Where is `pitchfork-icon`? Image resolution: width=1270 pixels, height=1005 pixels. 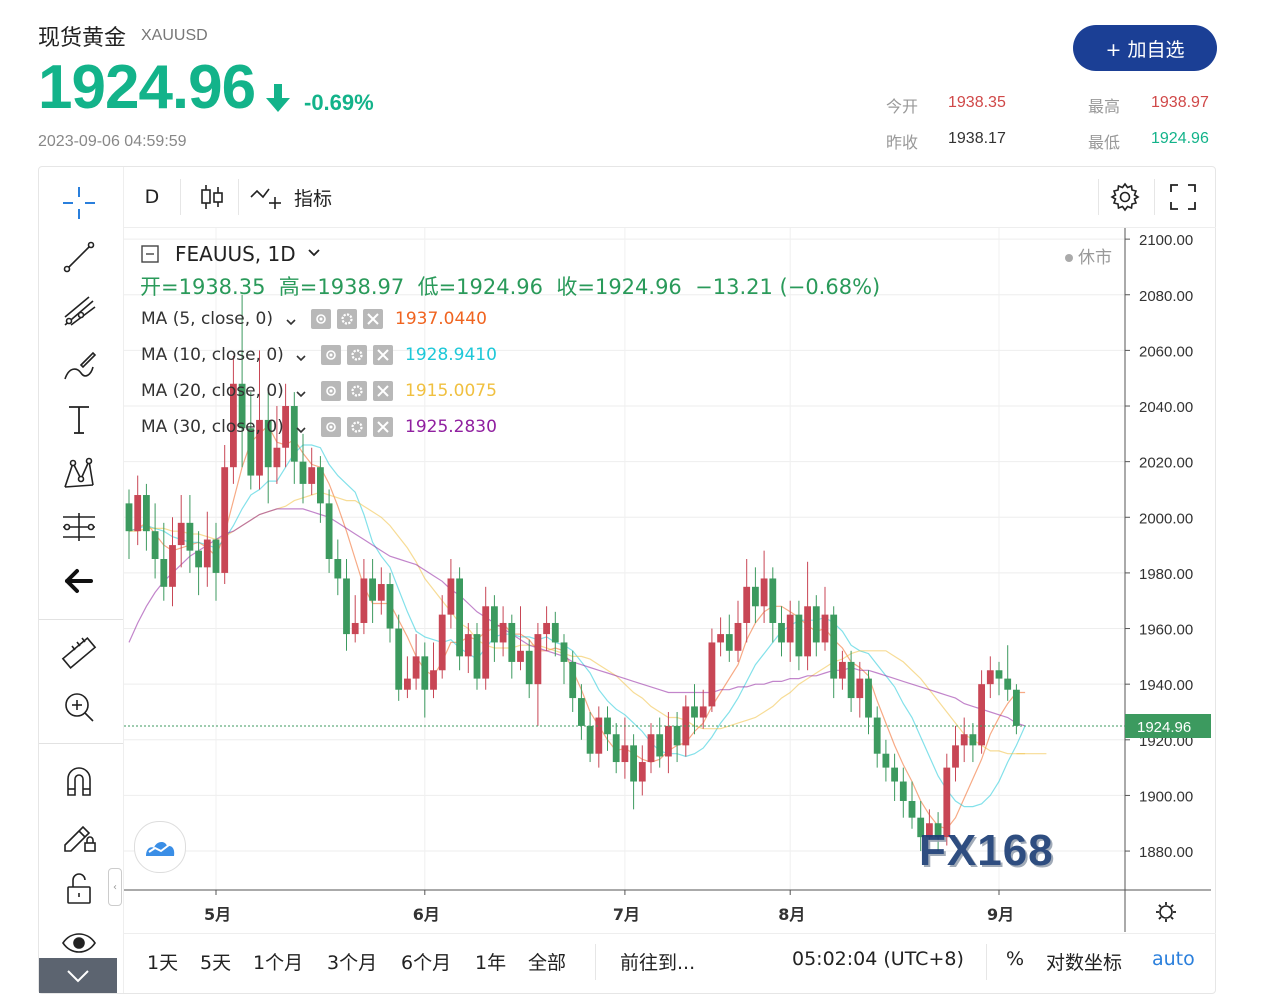
pitchfork-icon is located at coordinates (79, 311).